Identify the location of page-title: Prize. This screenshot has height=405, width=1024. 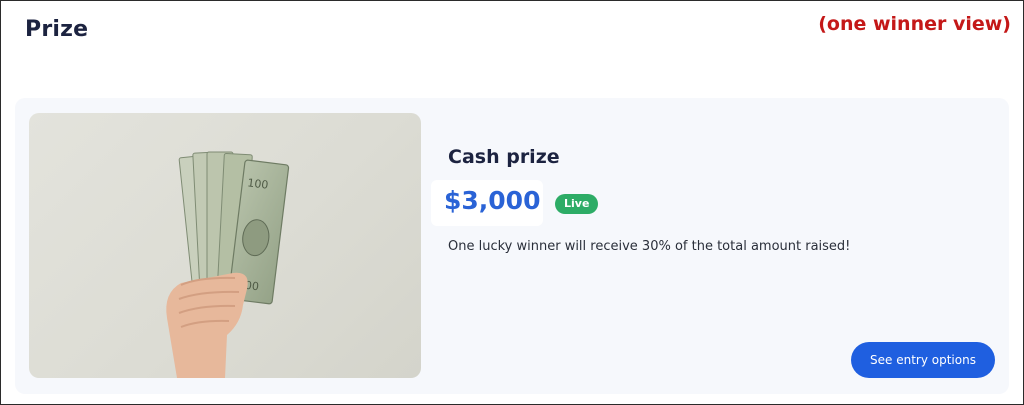
(57, 29).